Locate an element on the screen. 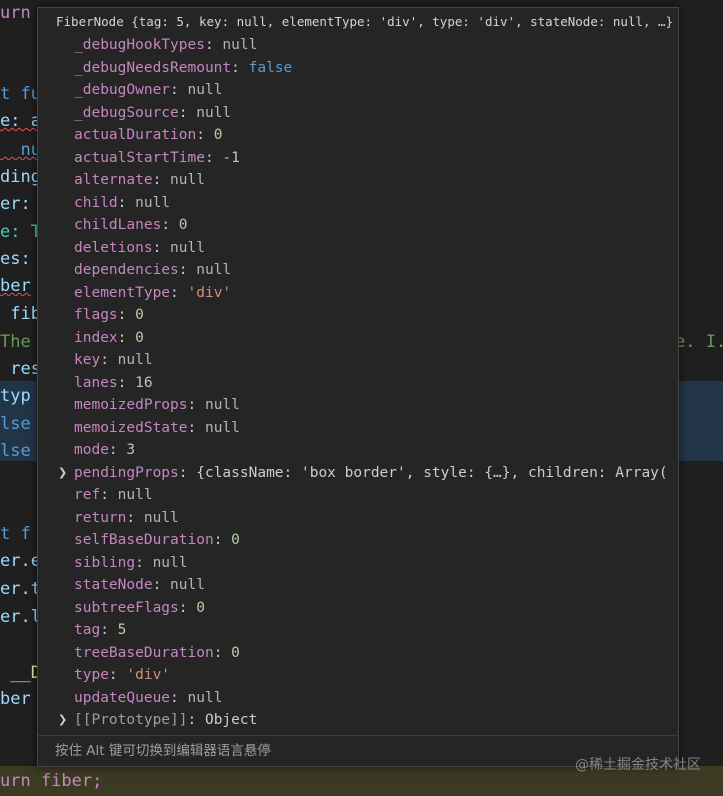  property-key: memoizedProps is located at coordinates (131, 405).